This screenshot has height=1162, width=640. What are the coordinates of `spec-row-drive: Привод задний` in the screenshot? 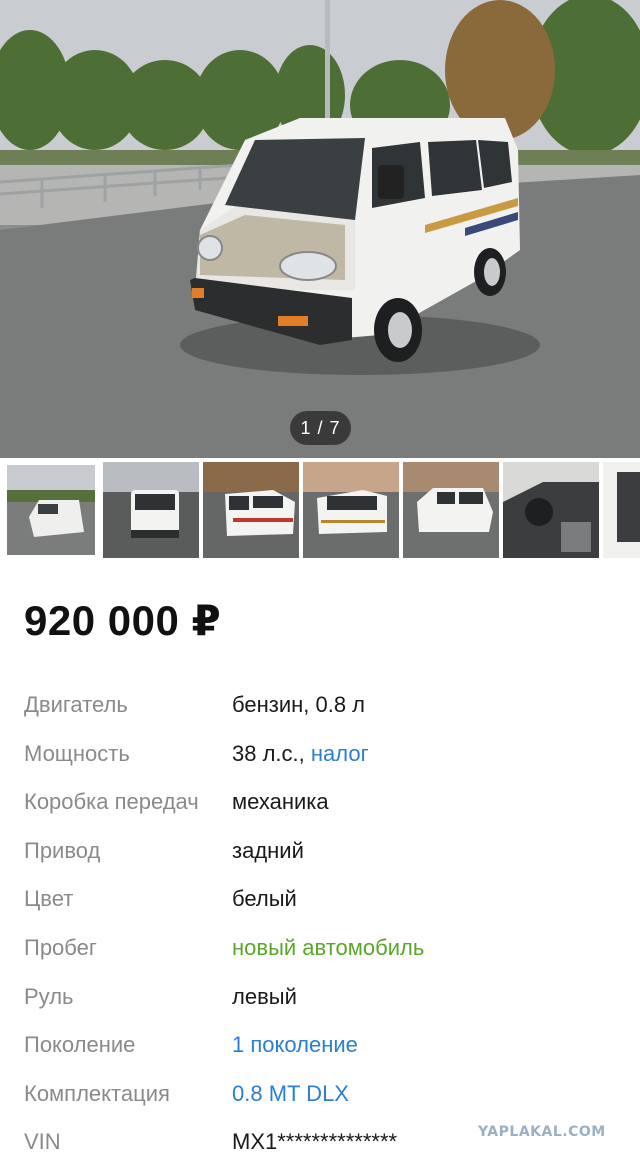 It's located at (320, 854).